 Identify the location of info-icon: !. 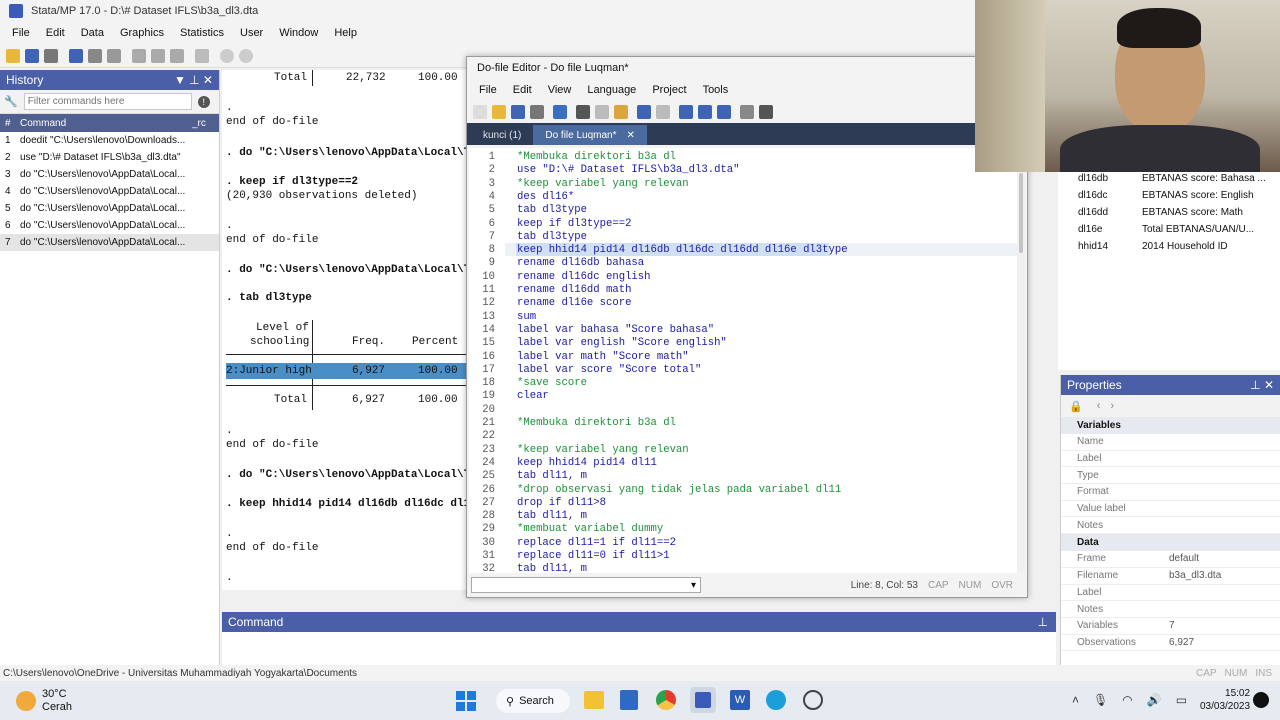
(203, 101).